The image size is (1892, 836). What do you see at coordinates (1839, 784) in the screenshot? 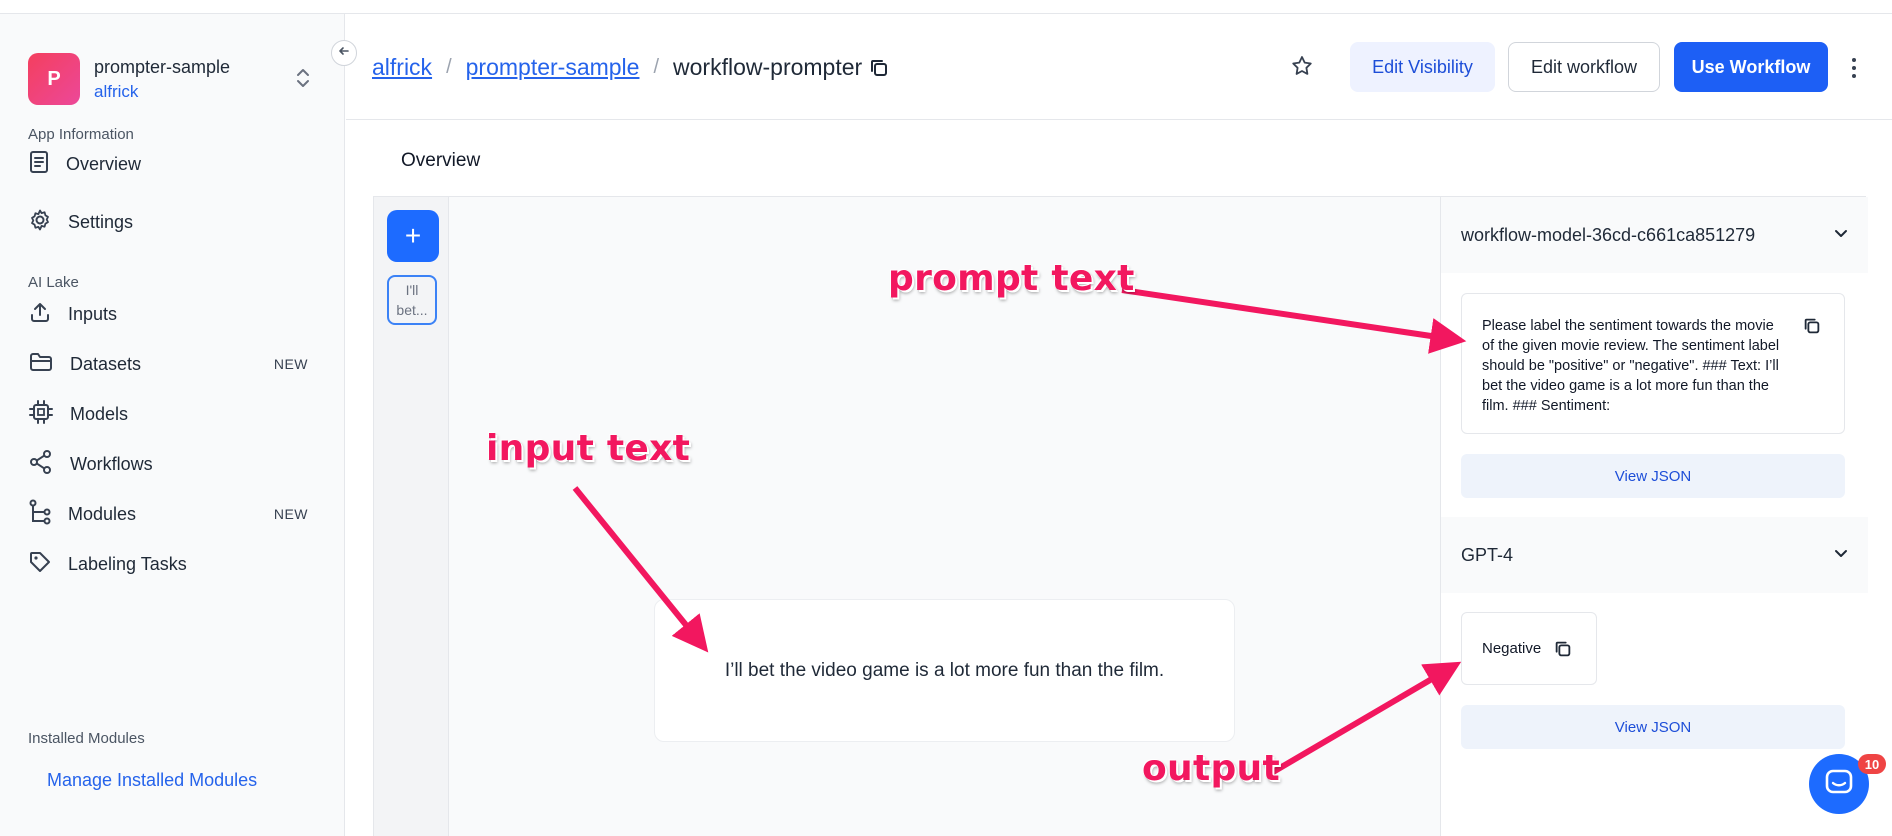
I see `chat-icon` at bounding box center [1839, 784].